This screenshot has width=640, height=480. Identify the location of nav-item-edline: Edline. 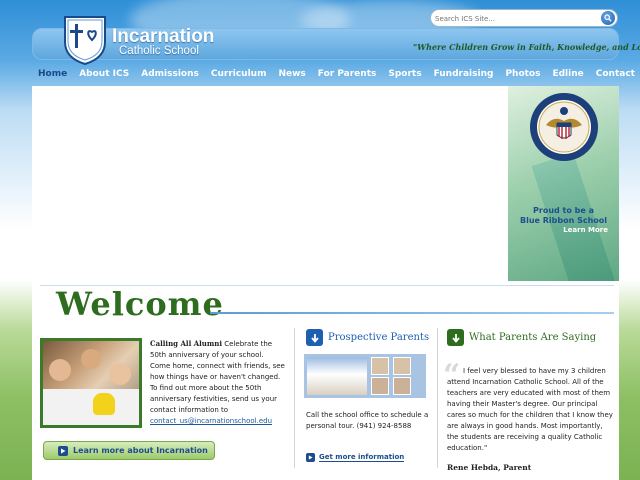
(567, 74).